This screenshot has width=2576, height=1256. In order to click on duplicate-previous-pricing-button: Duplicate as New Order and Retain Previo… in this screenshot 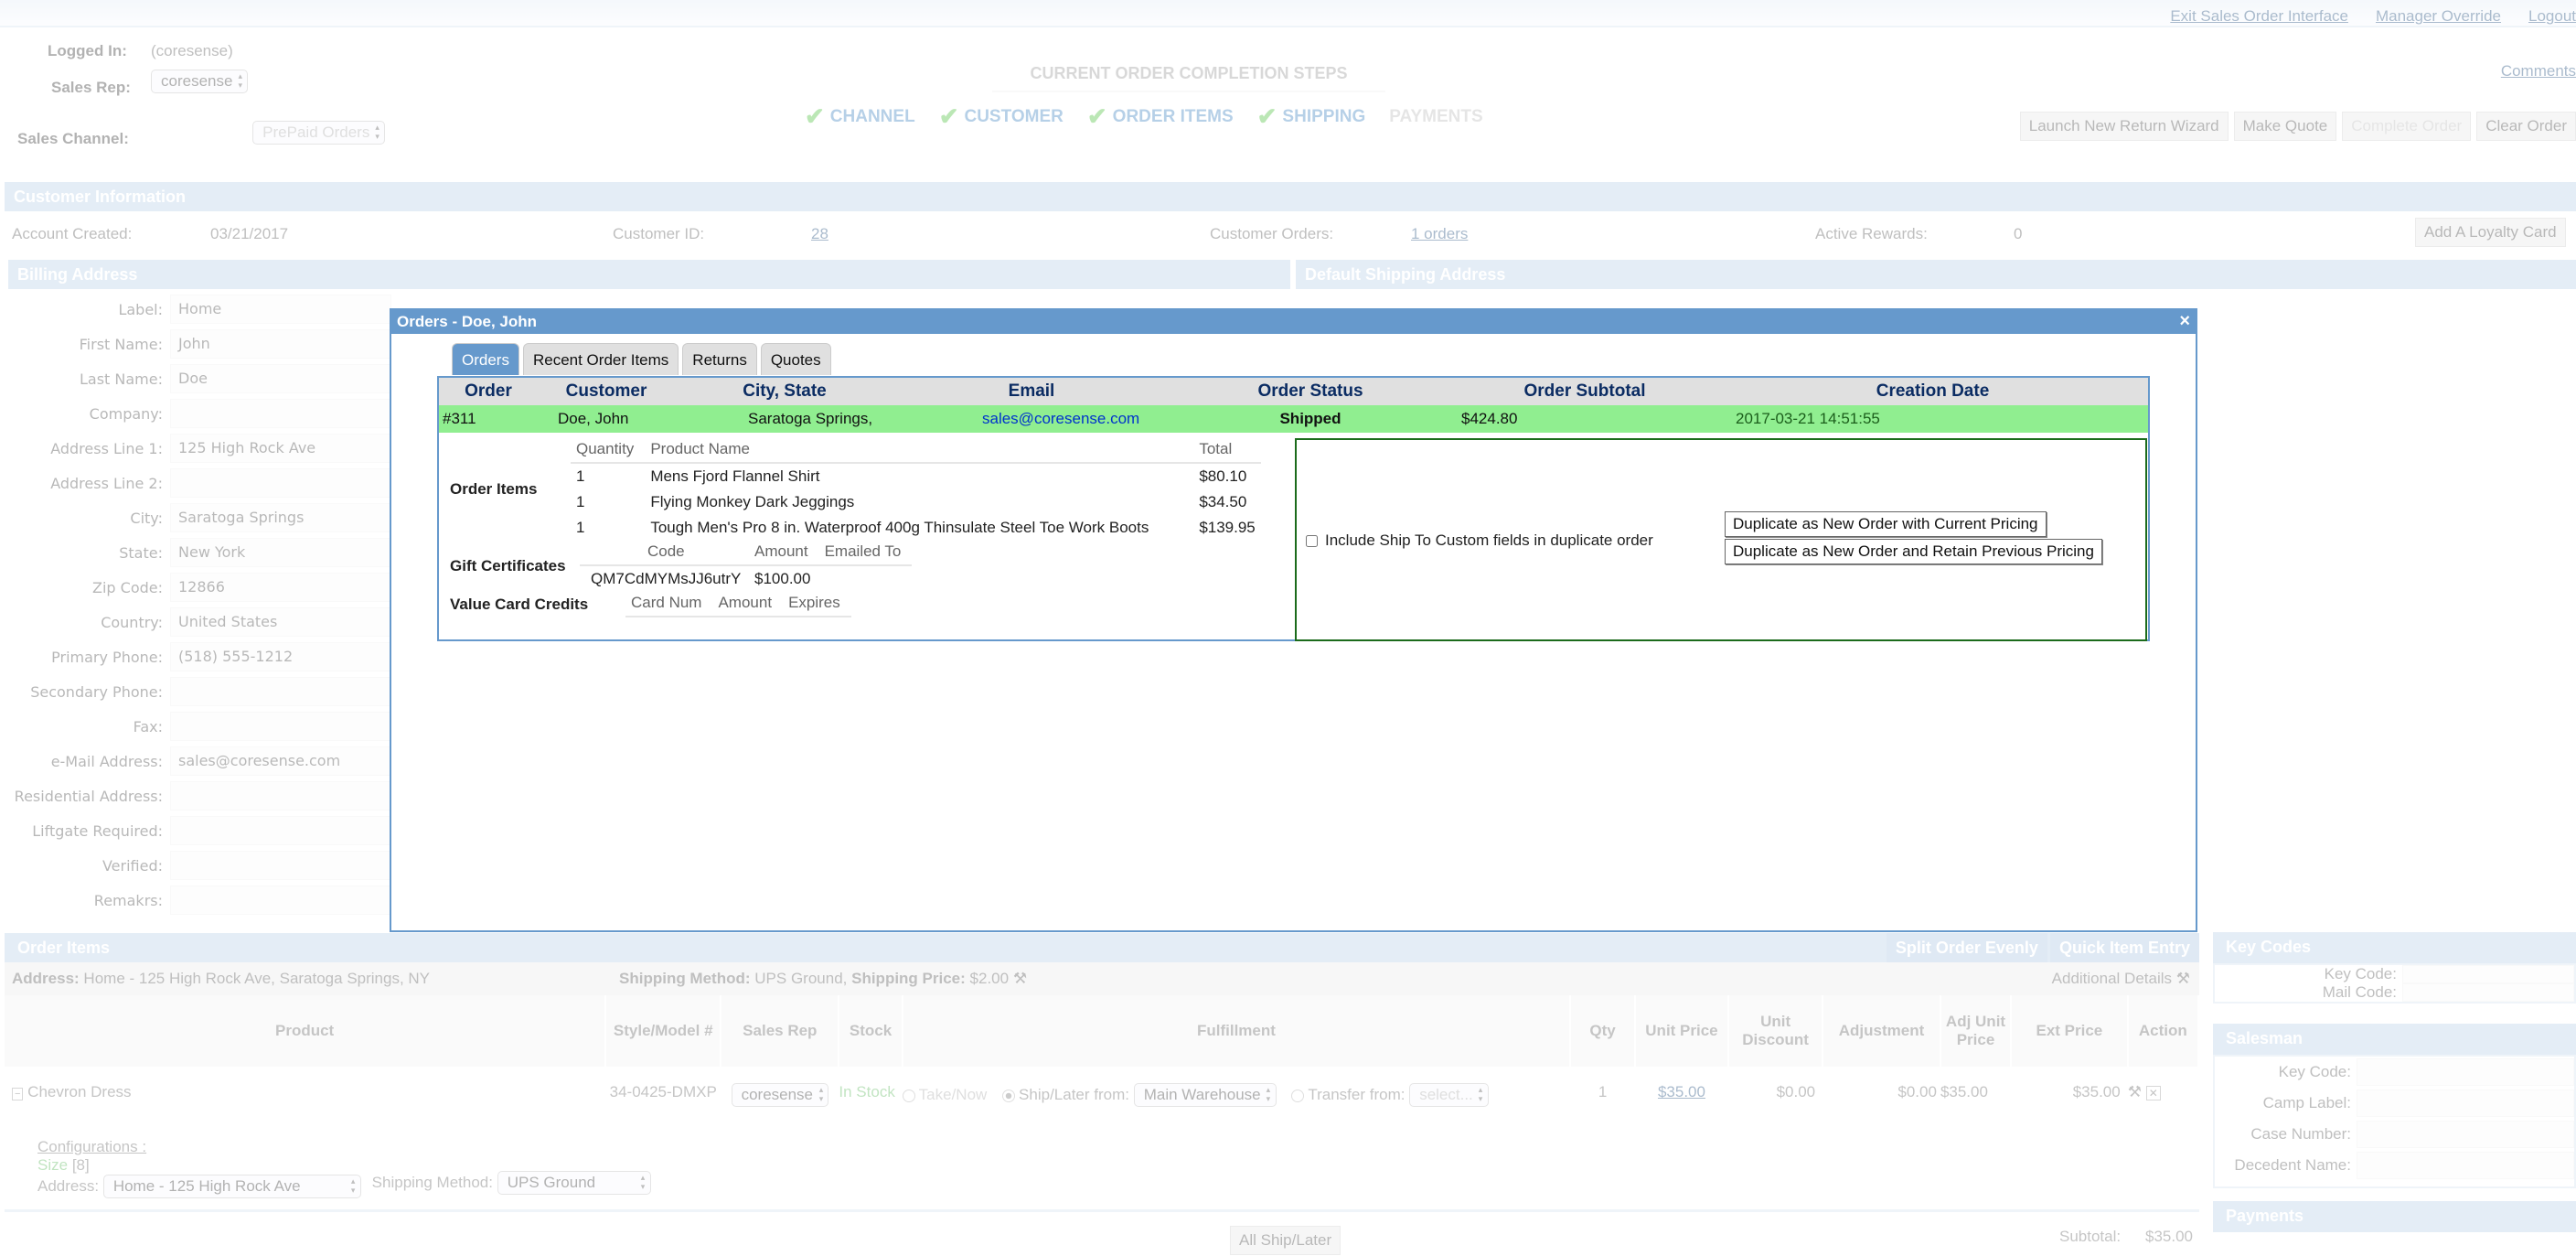, I will do `click(1913, 551)`.